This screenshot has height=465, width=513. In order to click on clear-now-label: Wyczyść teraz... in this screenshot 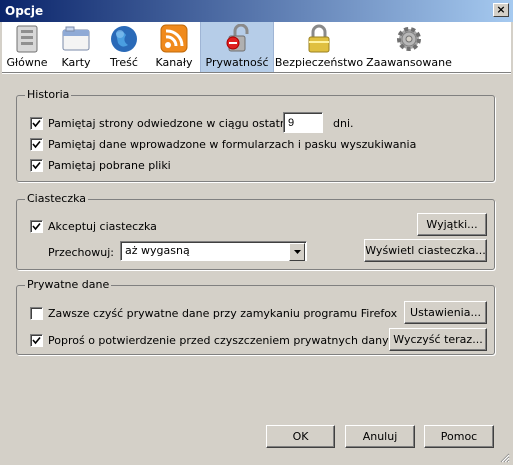, I will do `click(438, 339)`.